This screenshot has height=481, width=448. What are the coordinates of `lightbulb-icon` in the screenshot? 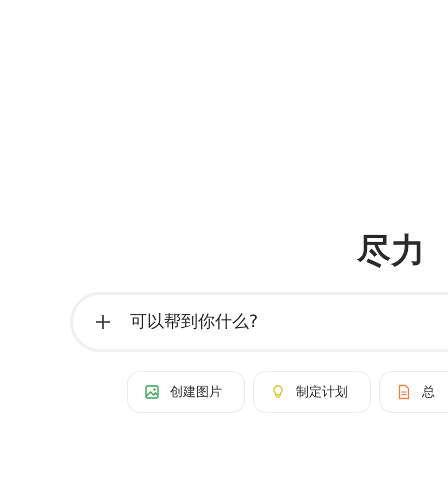 It's located at (278, 392).